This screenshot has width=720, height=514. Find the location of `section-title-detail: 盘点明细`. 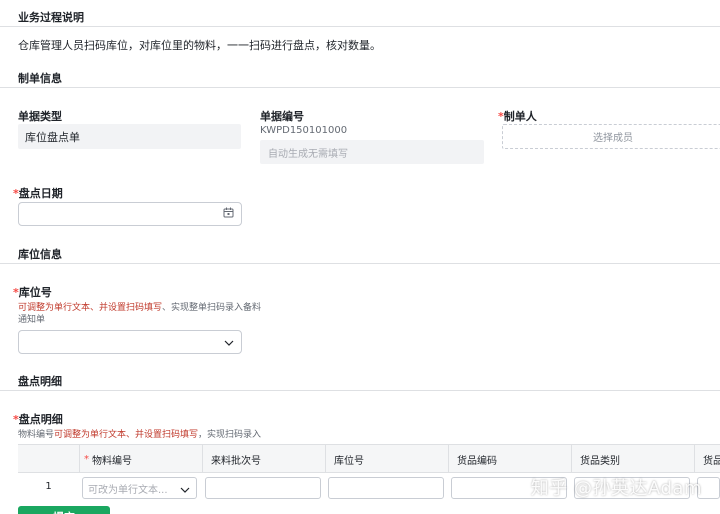

section-title-detail: 盘点明细 is located at coordinates (40, 381).